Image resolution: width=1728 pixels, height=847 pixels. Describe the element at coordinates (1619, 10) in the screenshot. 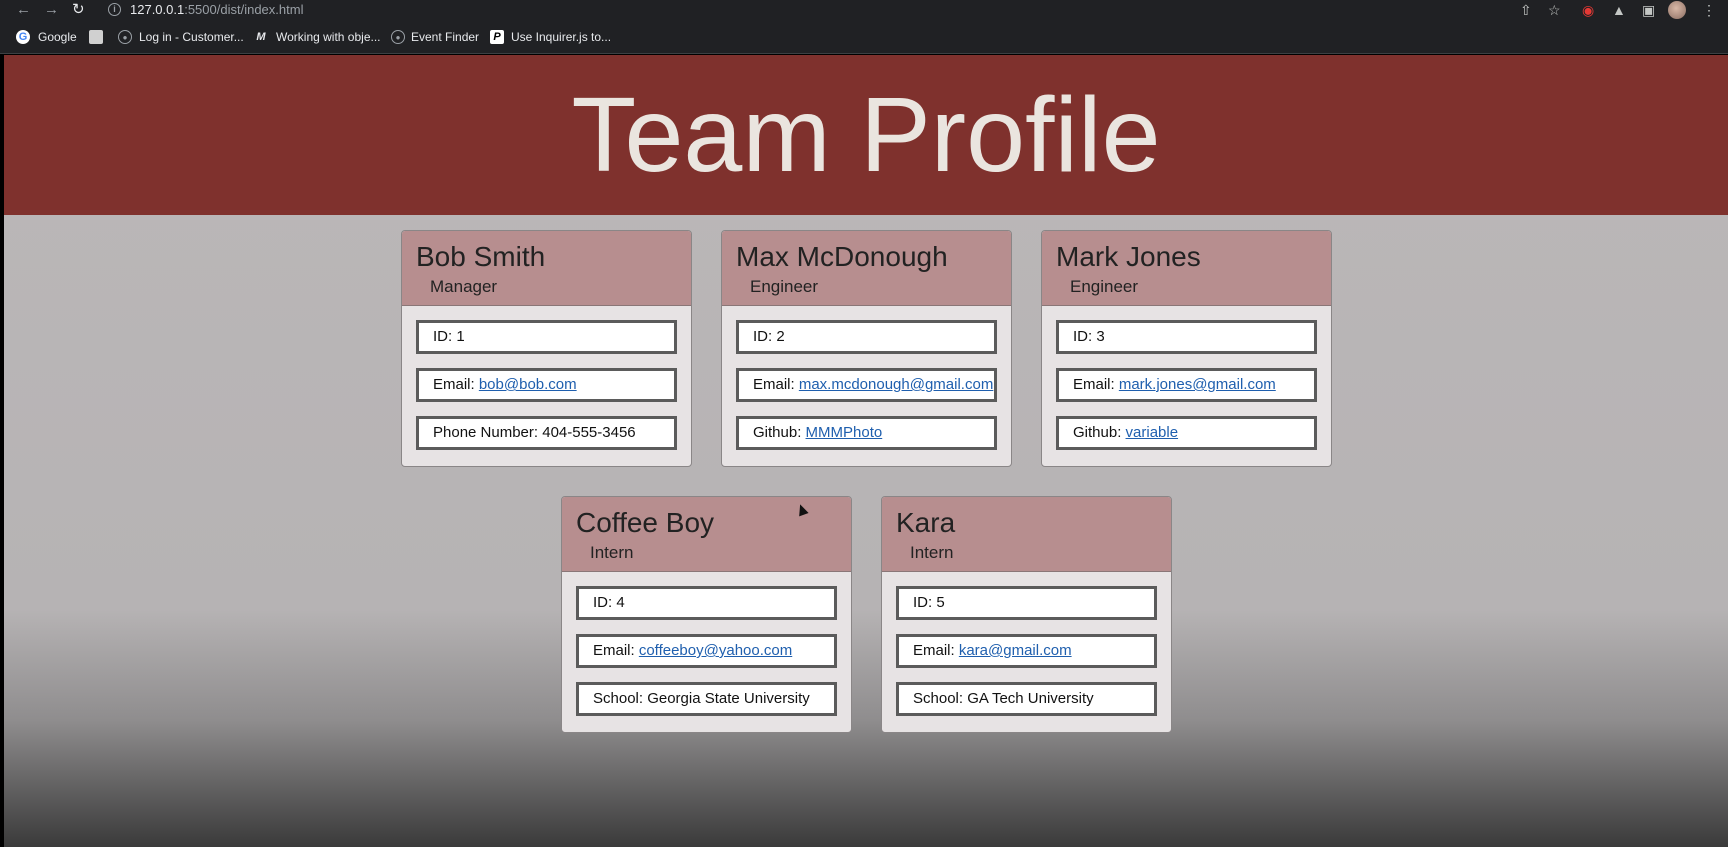

I see `extensions-puzzle-icon: ▲` at that location.